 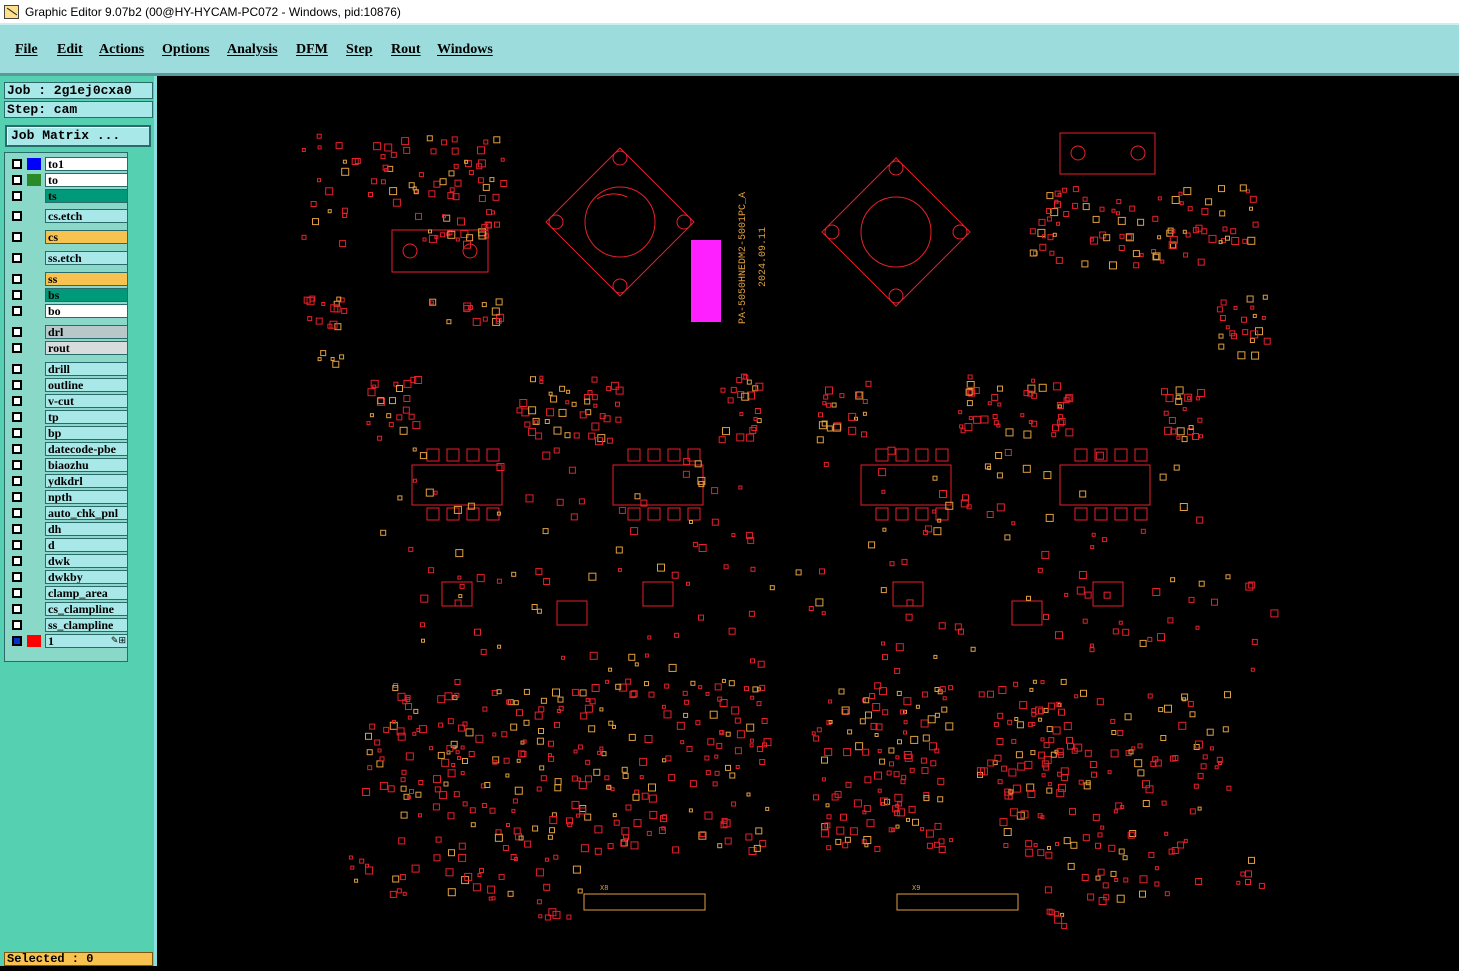 I want to click on layer-row-biaozhu: biaozhu, so click(x=68, y=465).